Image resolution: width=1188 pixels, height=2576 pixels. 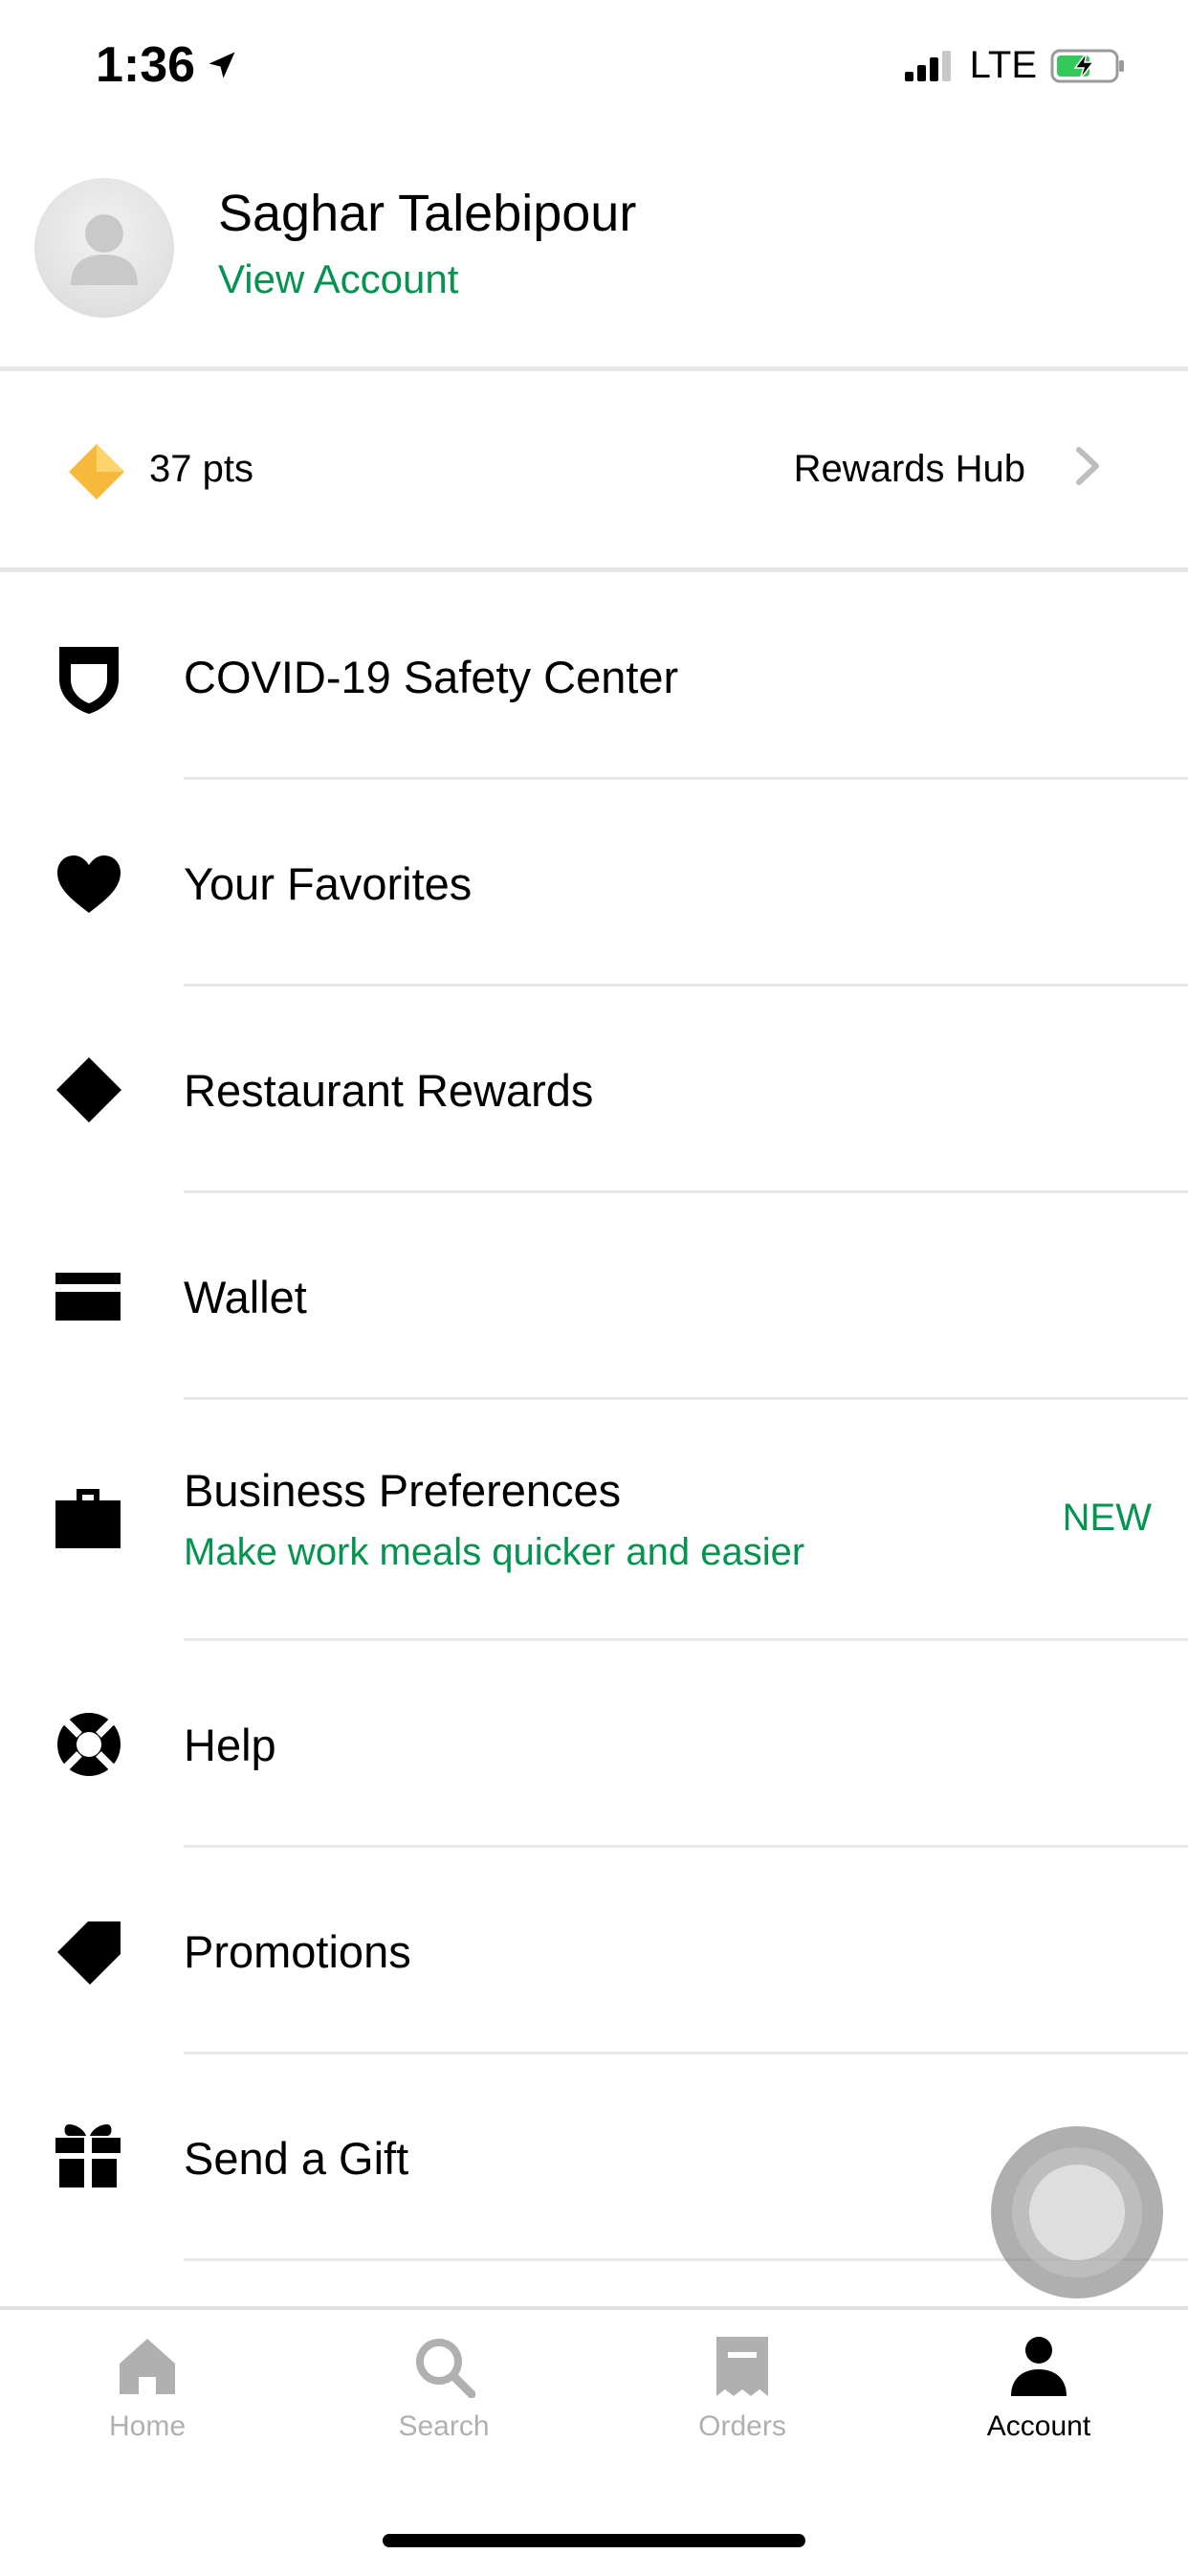 I want to click on new-badge: NEW, so click(x=1107, y=1518).